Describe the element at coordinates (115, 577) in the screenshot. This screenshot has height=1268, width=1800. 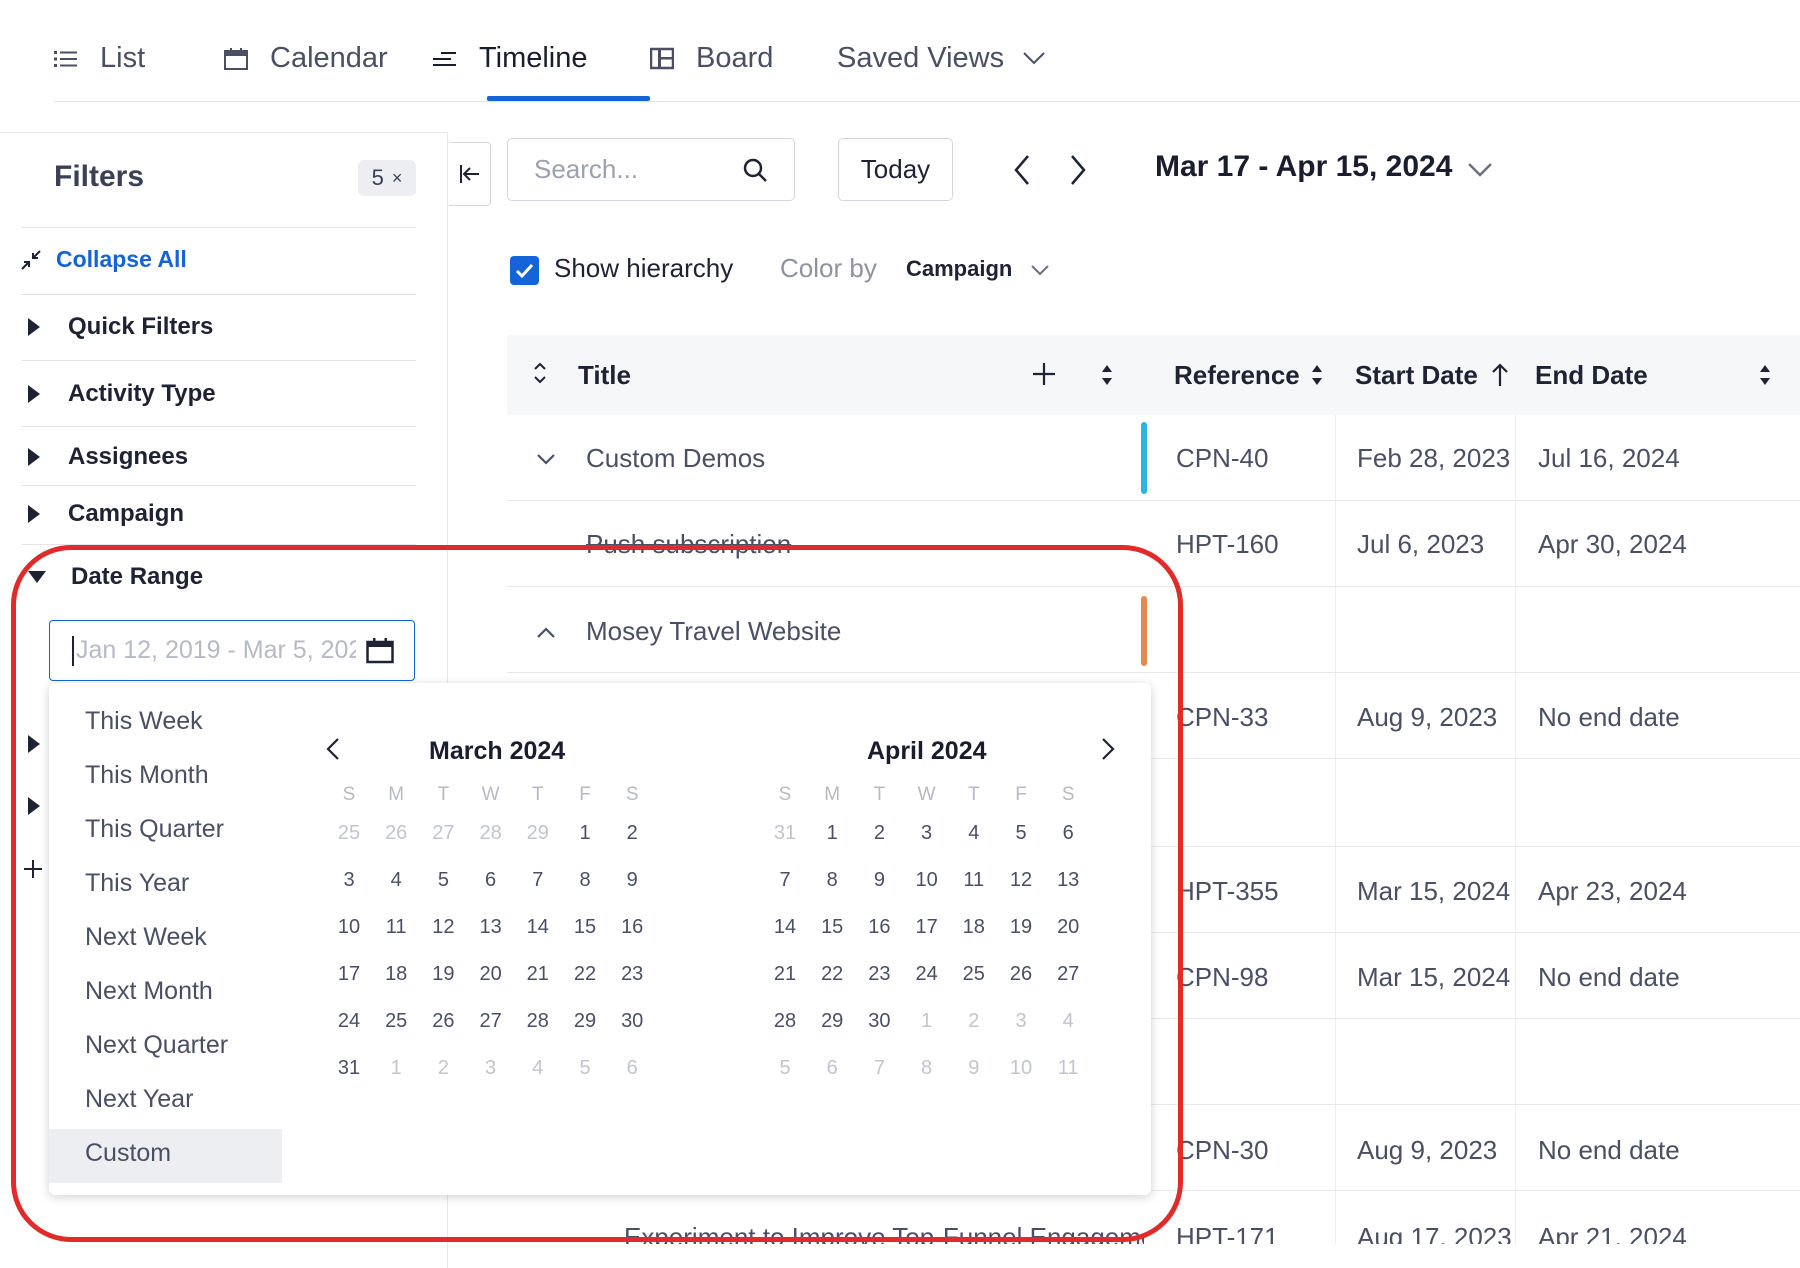
I see `filter-date-range: Date Range` at that location.